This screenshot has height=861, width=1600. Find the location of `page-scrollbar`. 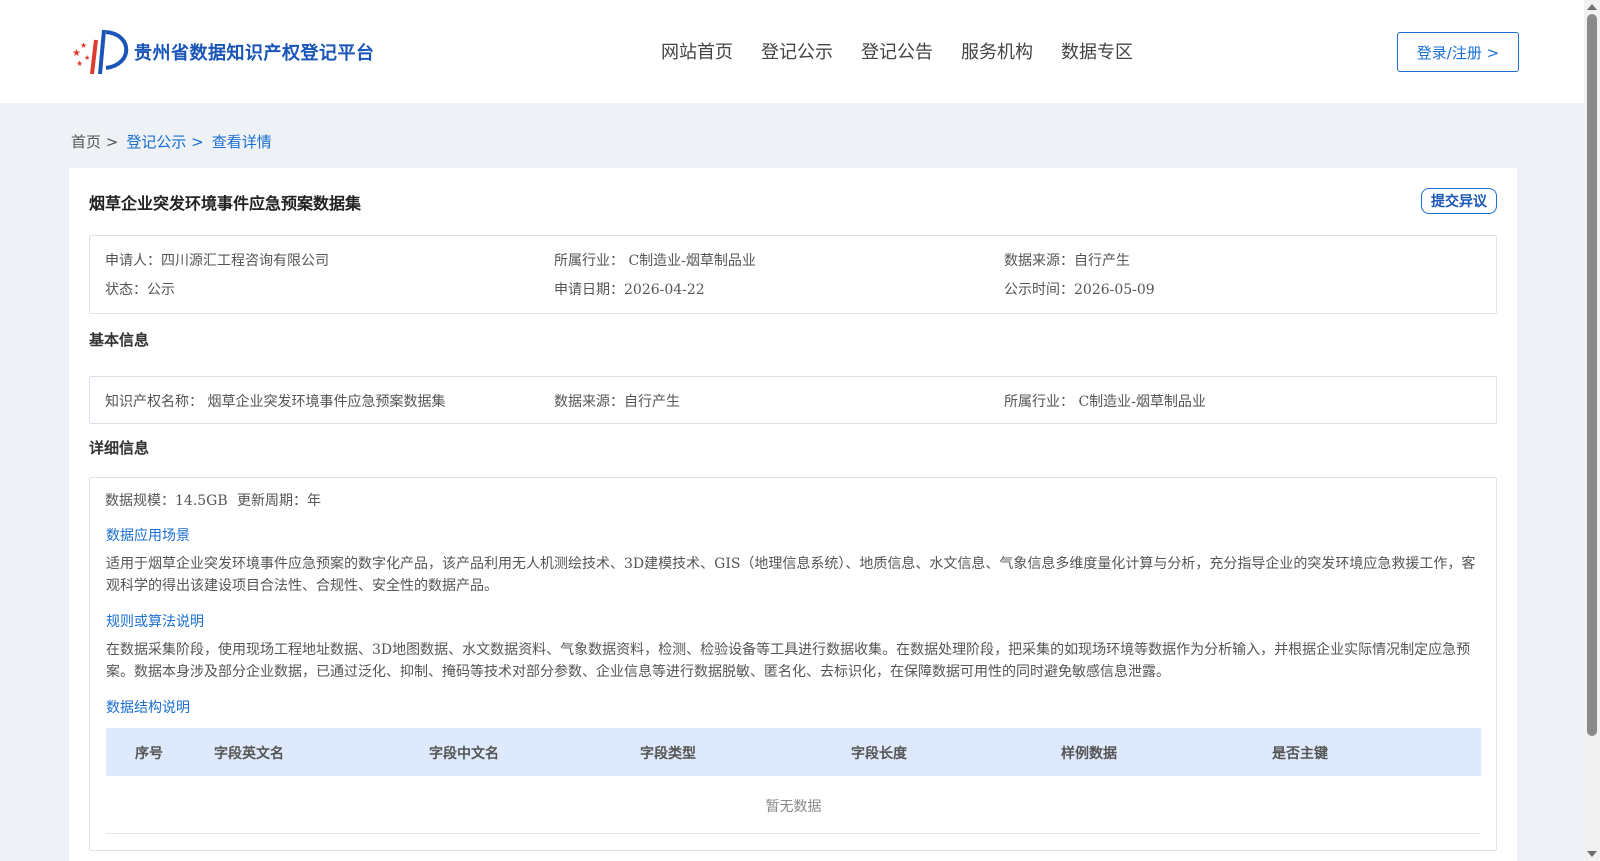

page-scrollbar is located at coordinates (1592, 430).